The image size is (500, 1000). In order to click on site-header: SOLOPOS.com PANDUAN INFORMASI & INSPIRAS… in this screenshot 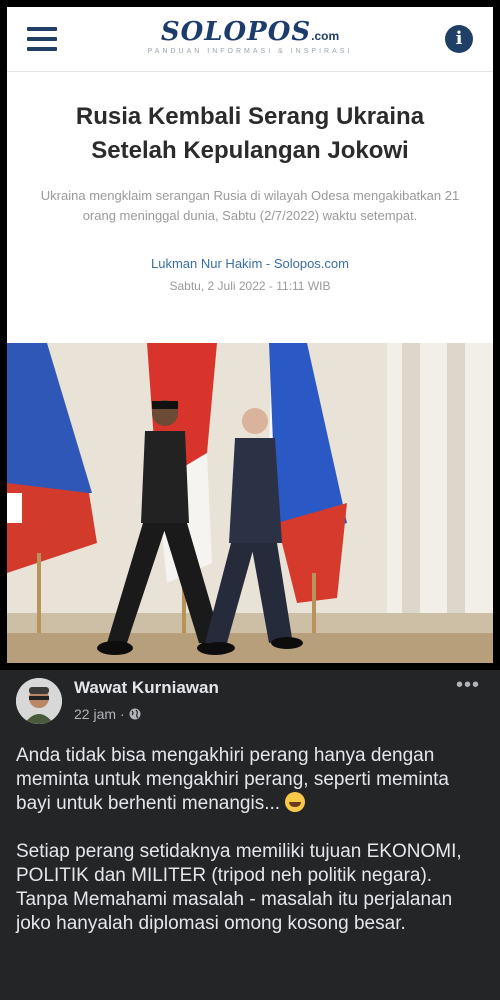, I will do `click(250, 39)`.